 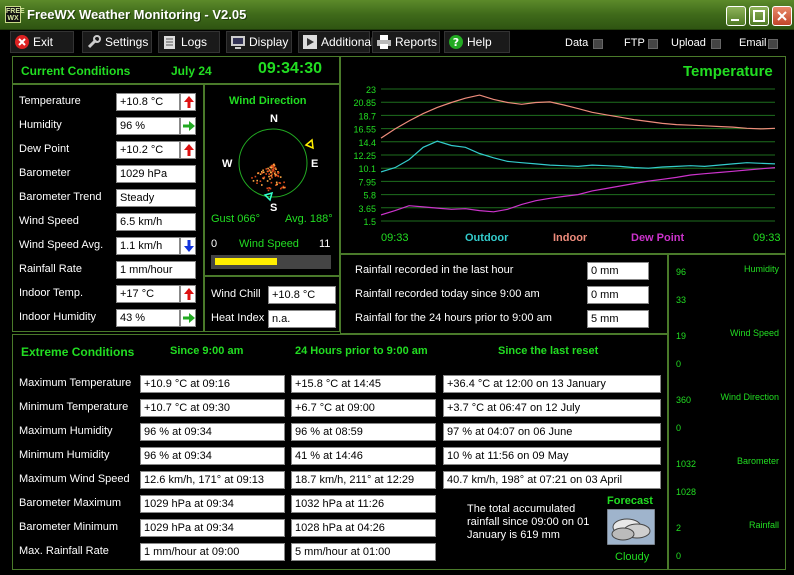 I want to click on extreme-label-6: Barometer Minimum, so click(x=69, y=527).